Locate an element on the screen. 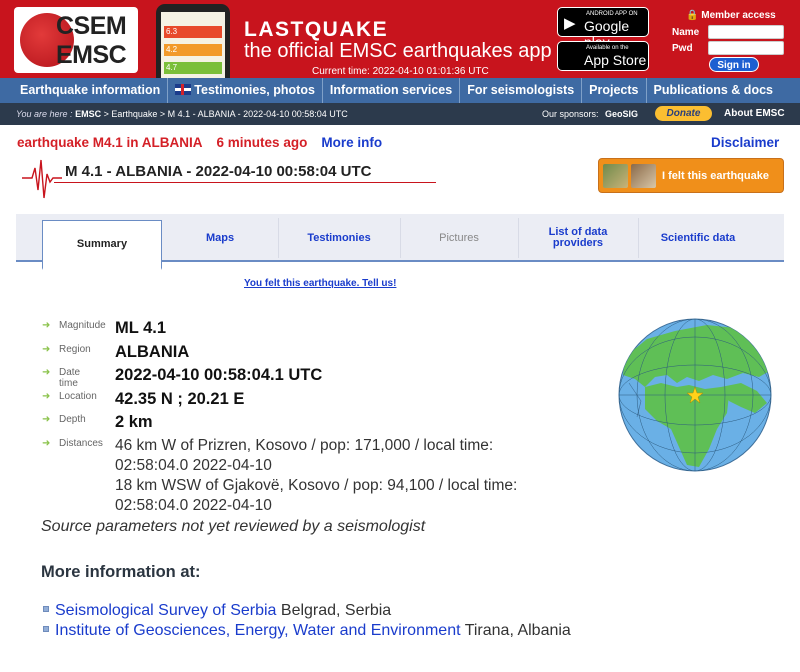  epicenter-globe-map is located at coordinates (695, 395).